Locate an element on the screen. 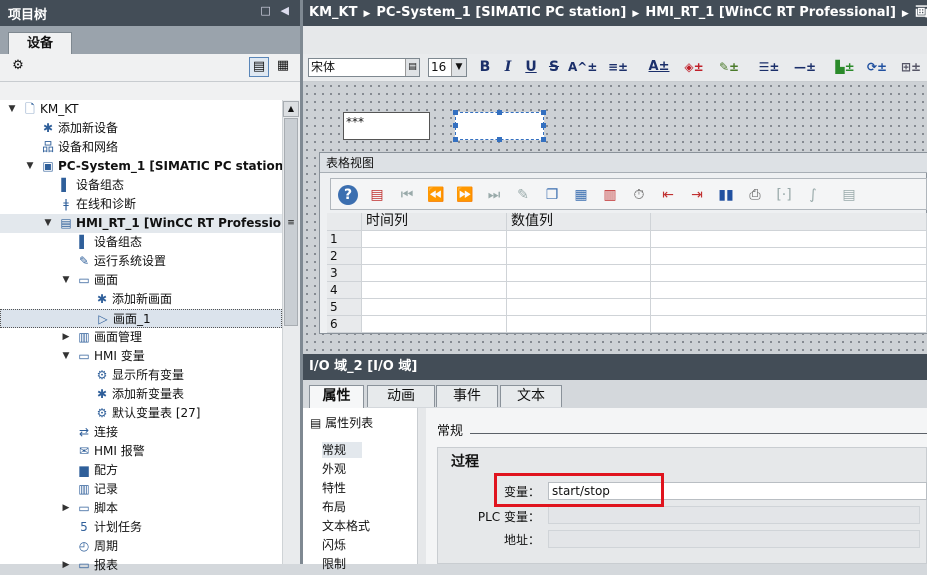  tree-item: 5 计划任务 is located at coordinates (141, 527).